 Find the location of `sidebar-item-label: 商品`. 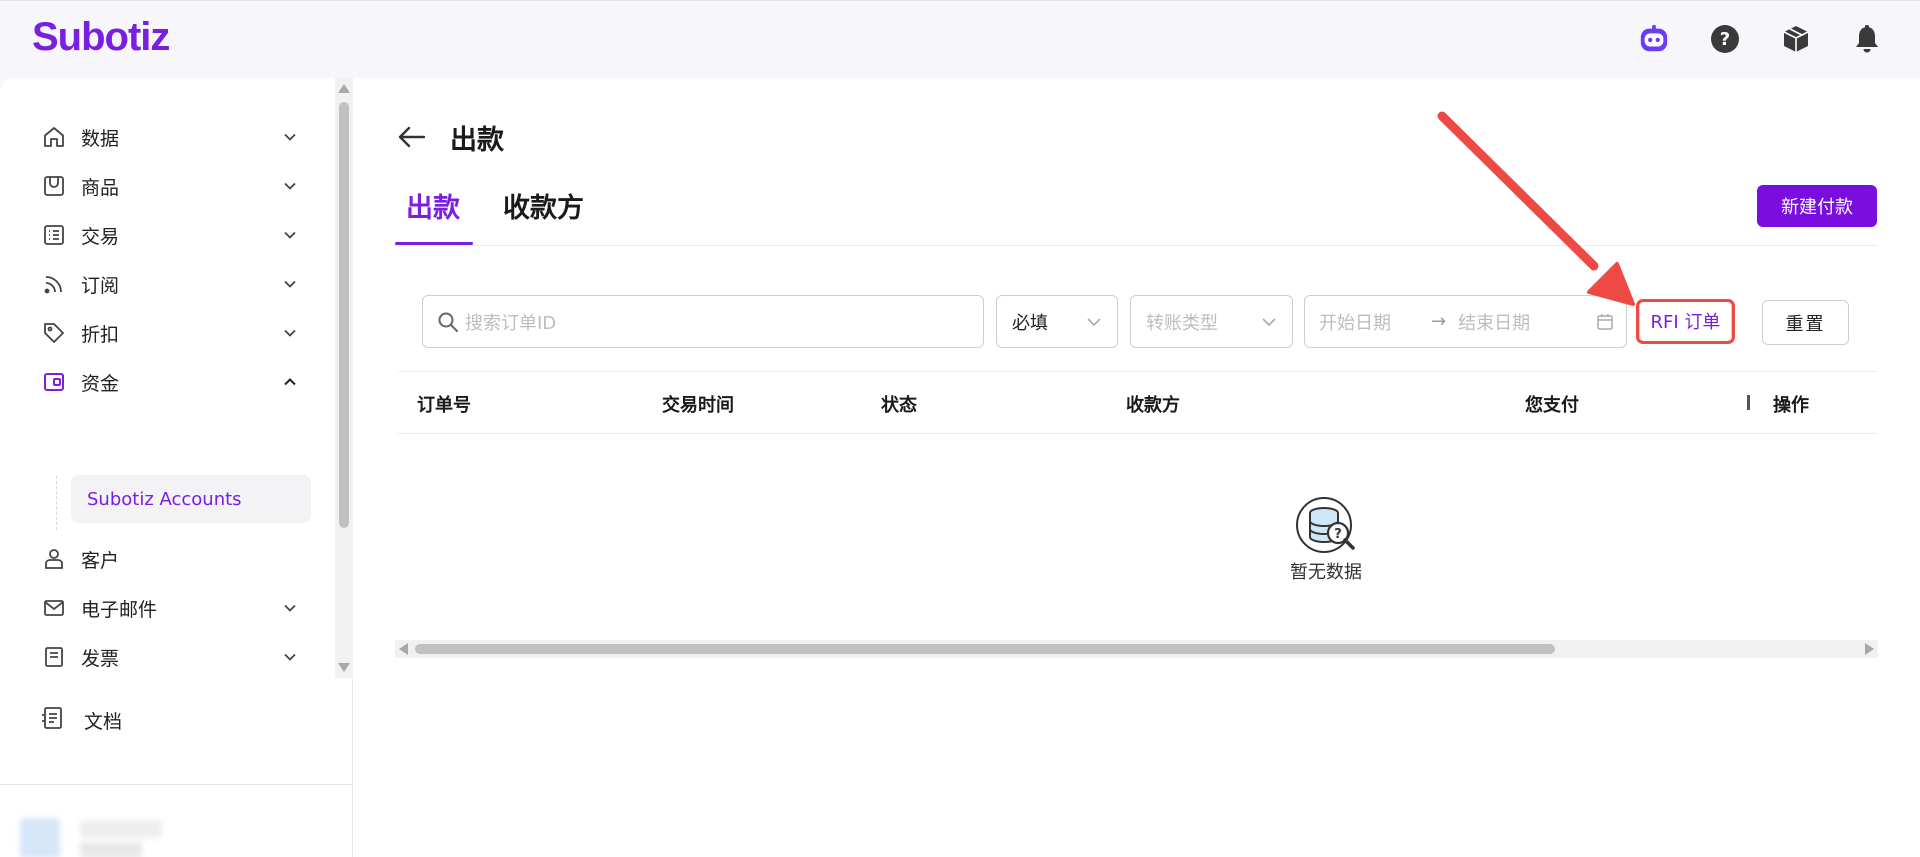

sidebar-item-label: 商品 is located at coordinates (100, 187).